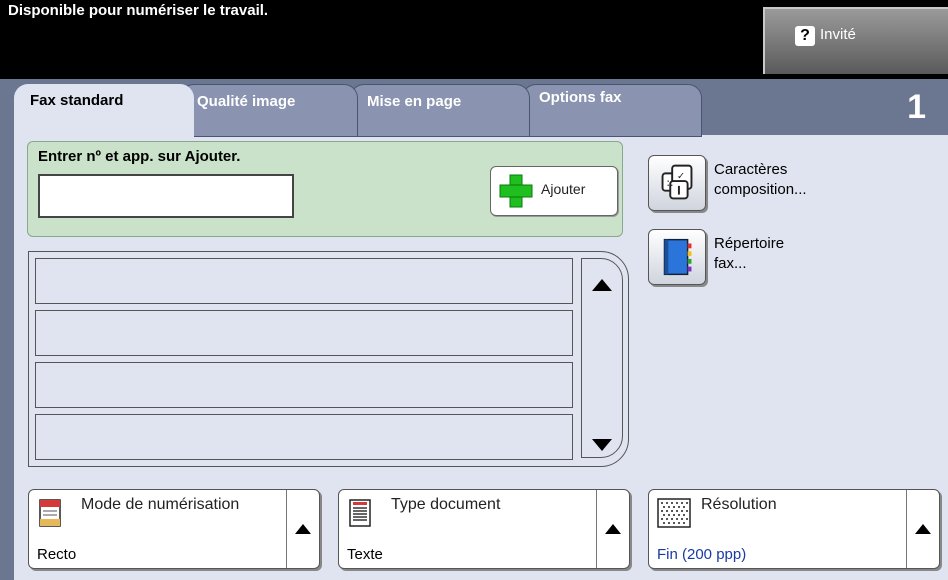 Image resolution: width=948 pixels, height=580 pixels. What do you see at coordinates (446, 504) in the screenshot?
I see `document-type-title: Type document` at bounding box center [446, 504].